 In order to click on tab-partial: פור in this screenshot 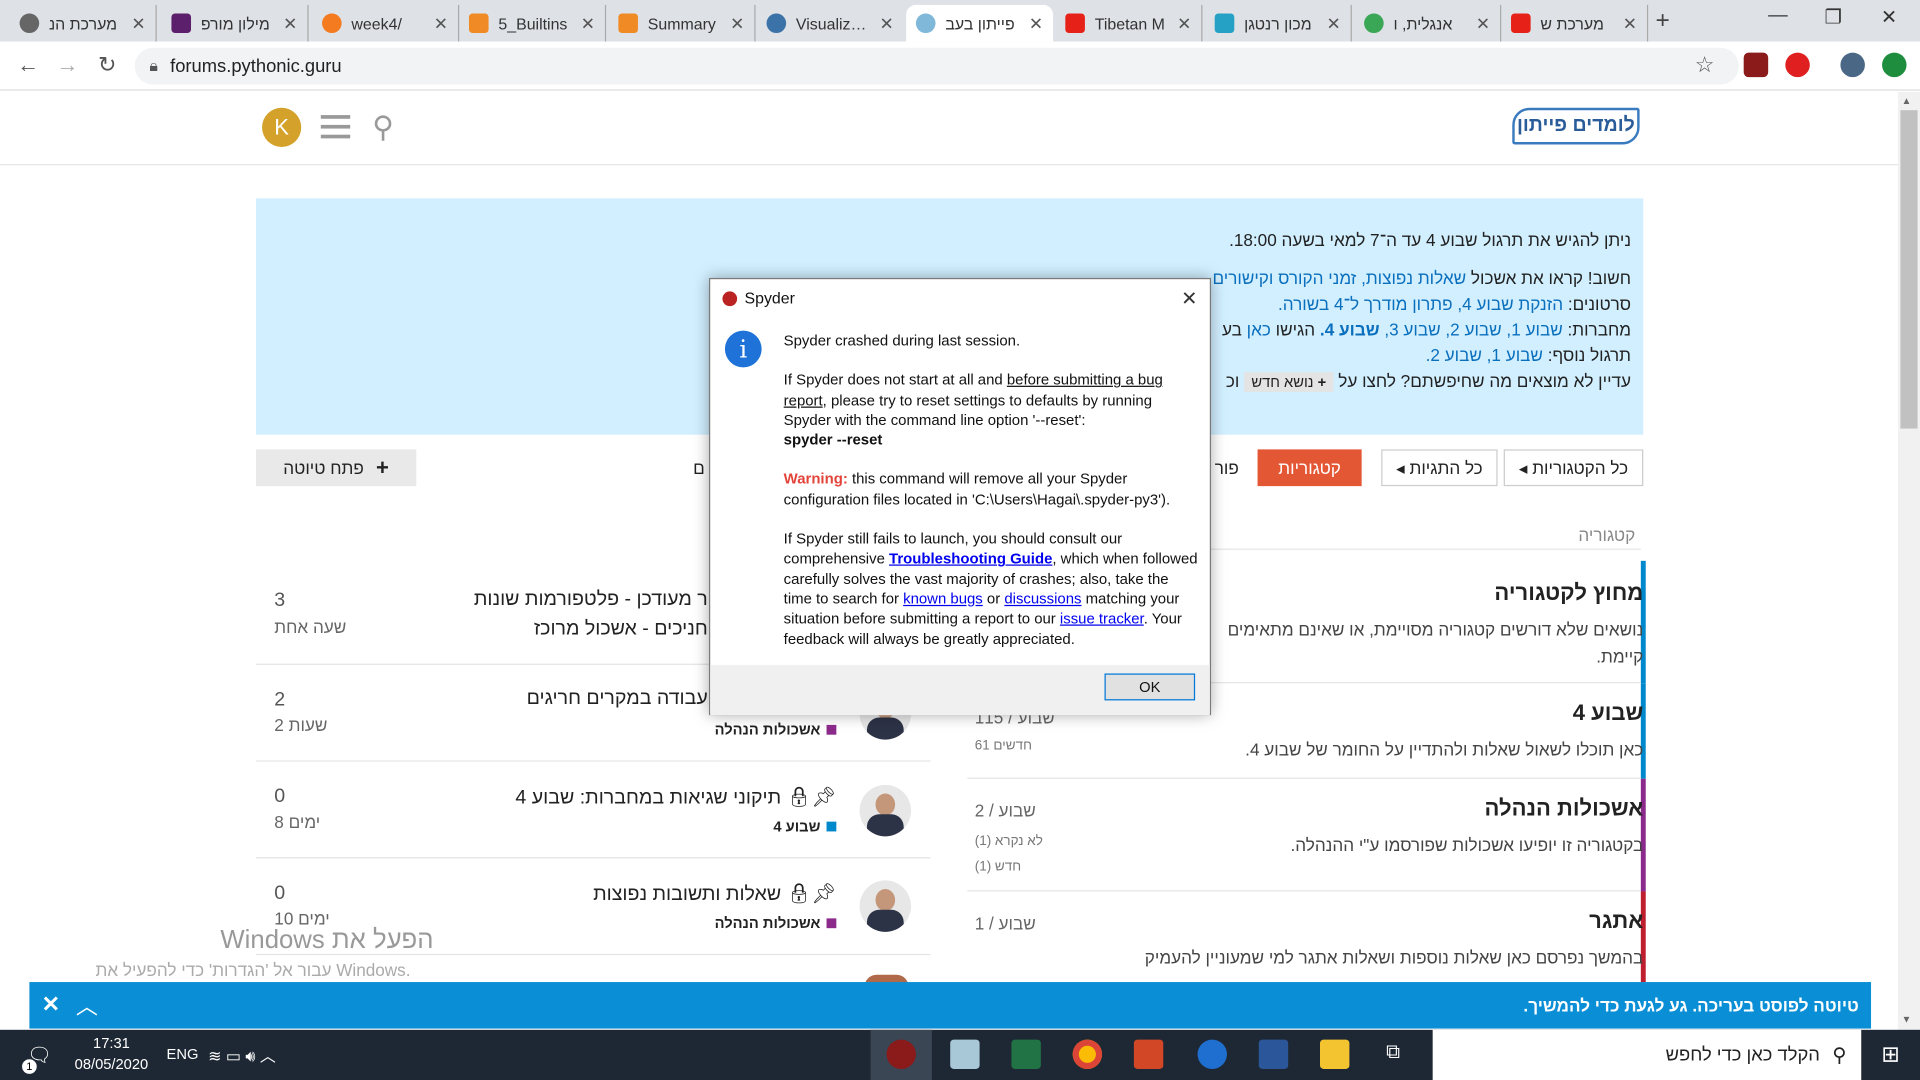, I will do `click(1227, 468)`.